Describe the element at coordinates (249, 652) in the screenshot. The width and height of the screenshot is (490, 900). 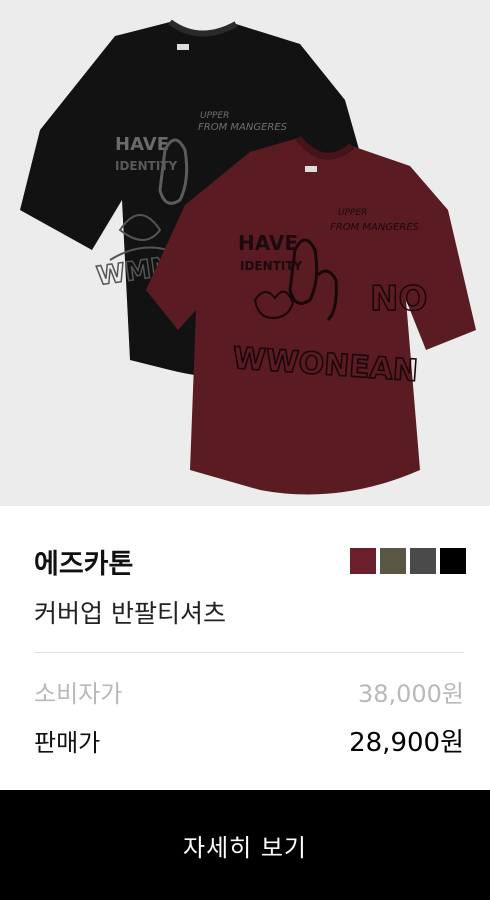
I see `divider` at that location.